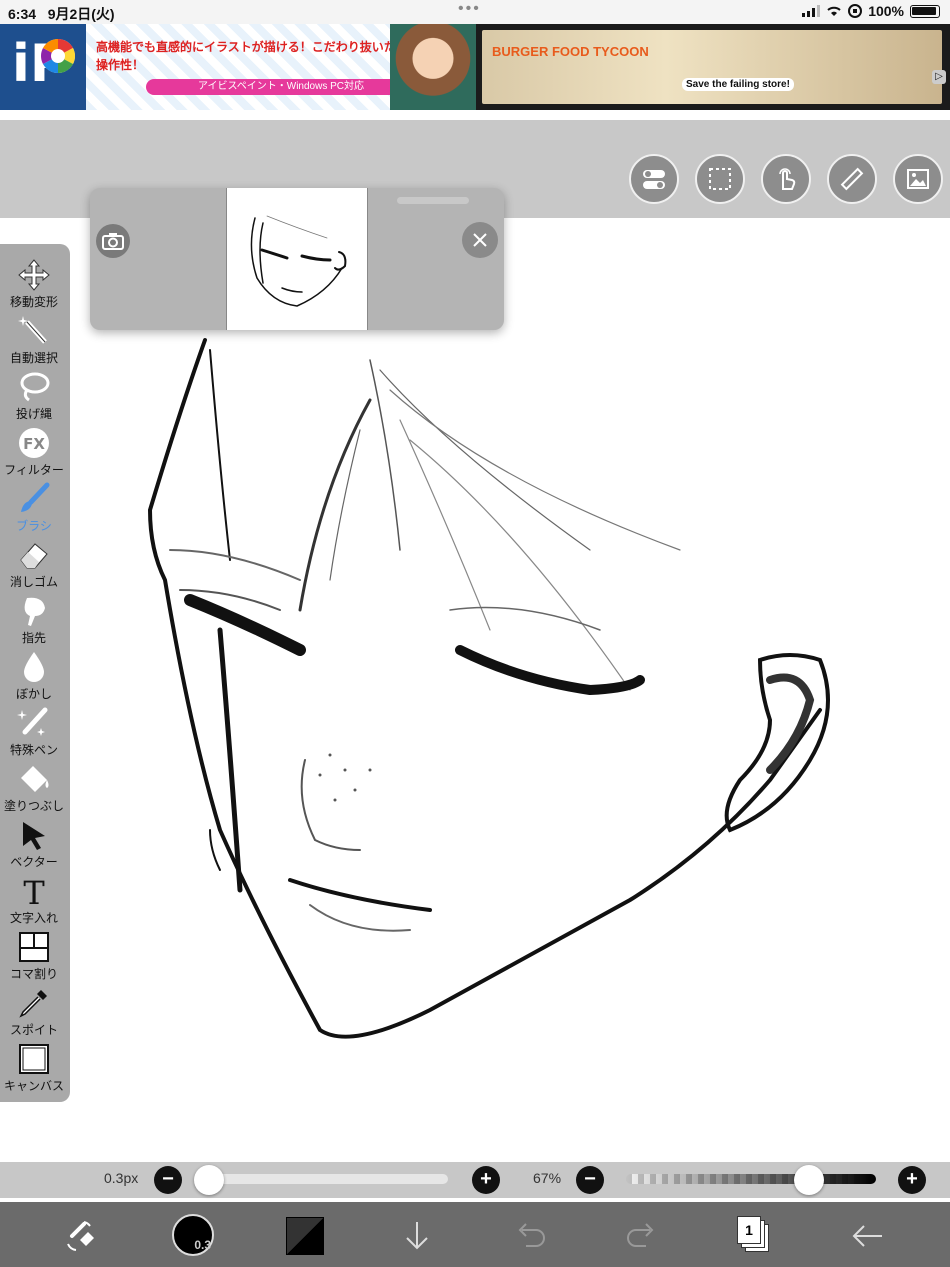 Image resolution: width=950 pixels, height=1267 pixels. What do you see at coordinates (246, 56) in the screenshot?
I see `ad-copy: 高機能でも直感的にイラストが描ける！こだわり抜いた操作性！` at bounding box center [246, 56].